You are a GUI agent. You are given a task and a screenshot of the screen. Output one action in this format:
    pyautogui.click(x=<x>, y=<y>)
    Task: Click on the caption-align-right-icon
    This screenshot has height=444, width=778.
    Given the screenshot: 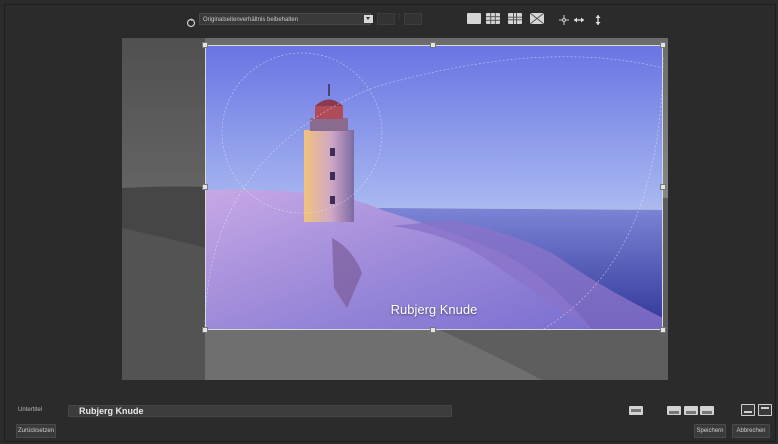 What is the action you would take?
    pyautogui.click(x=707, y=410)
    